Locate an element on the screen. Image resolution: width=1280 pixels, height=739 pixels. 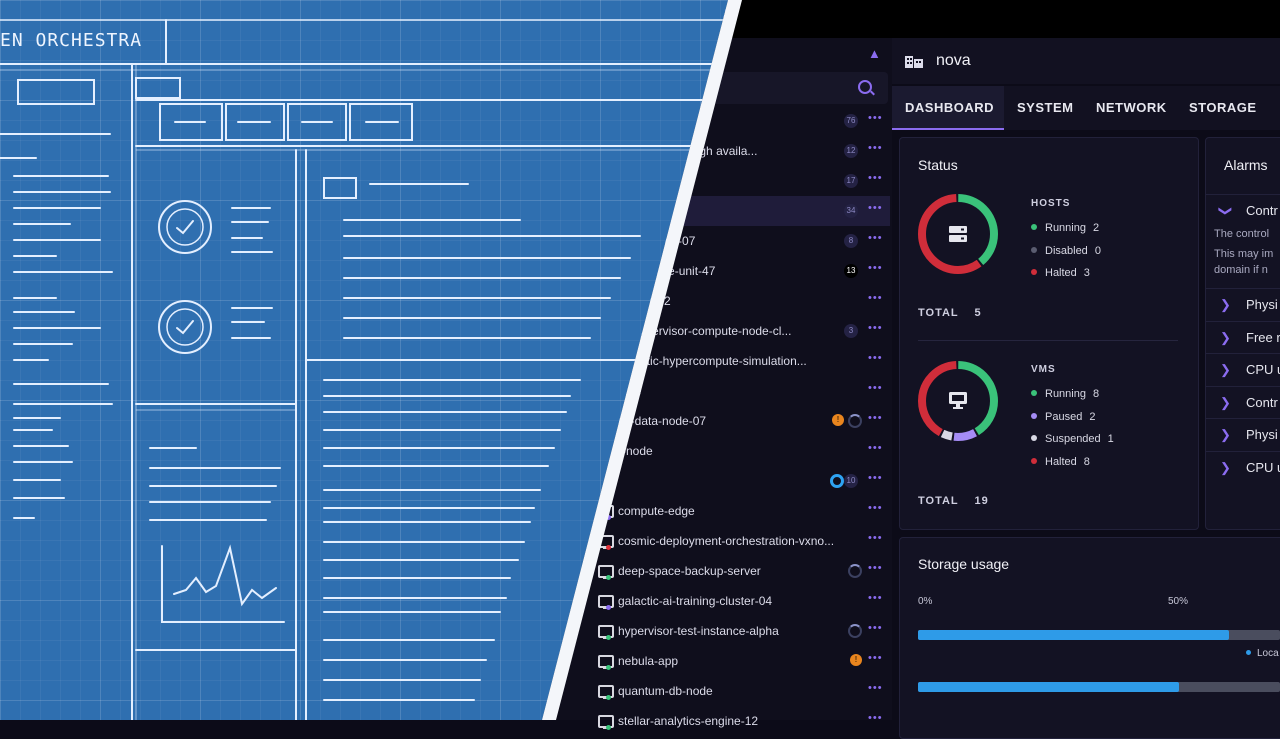
alarms-title: Alarms is located at coordinates (1246, 165).